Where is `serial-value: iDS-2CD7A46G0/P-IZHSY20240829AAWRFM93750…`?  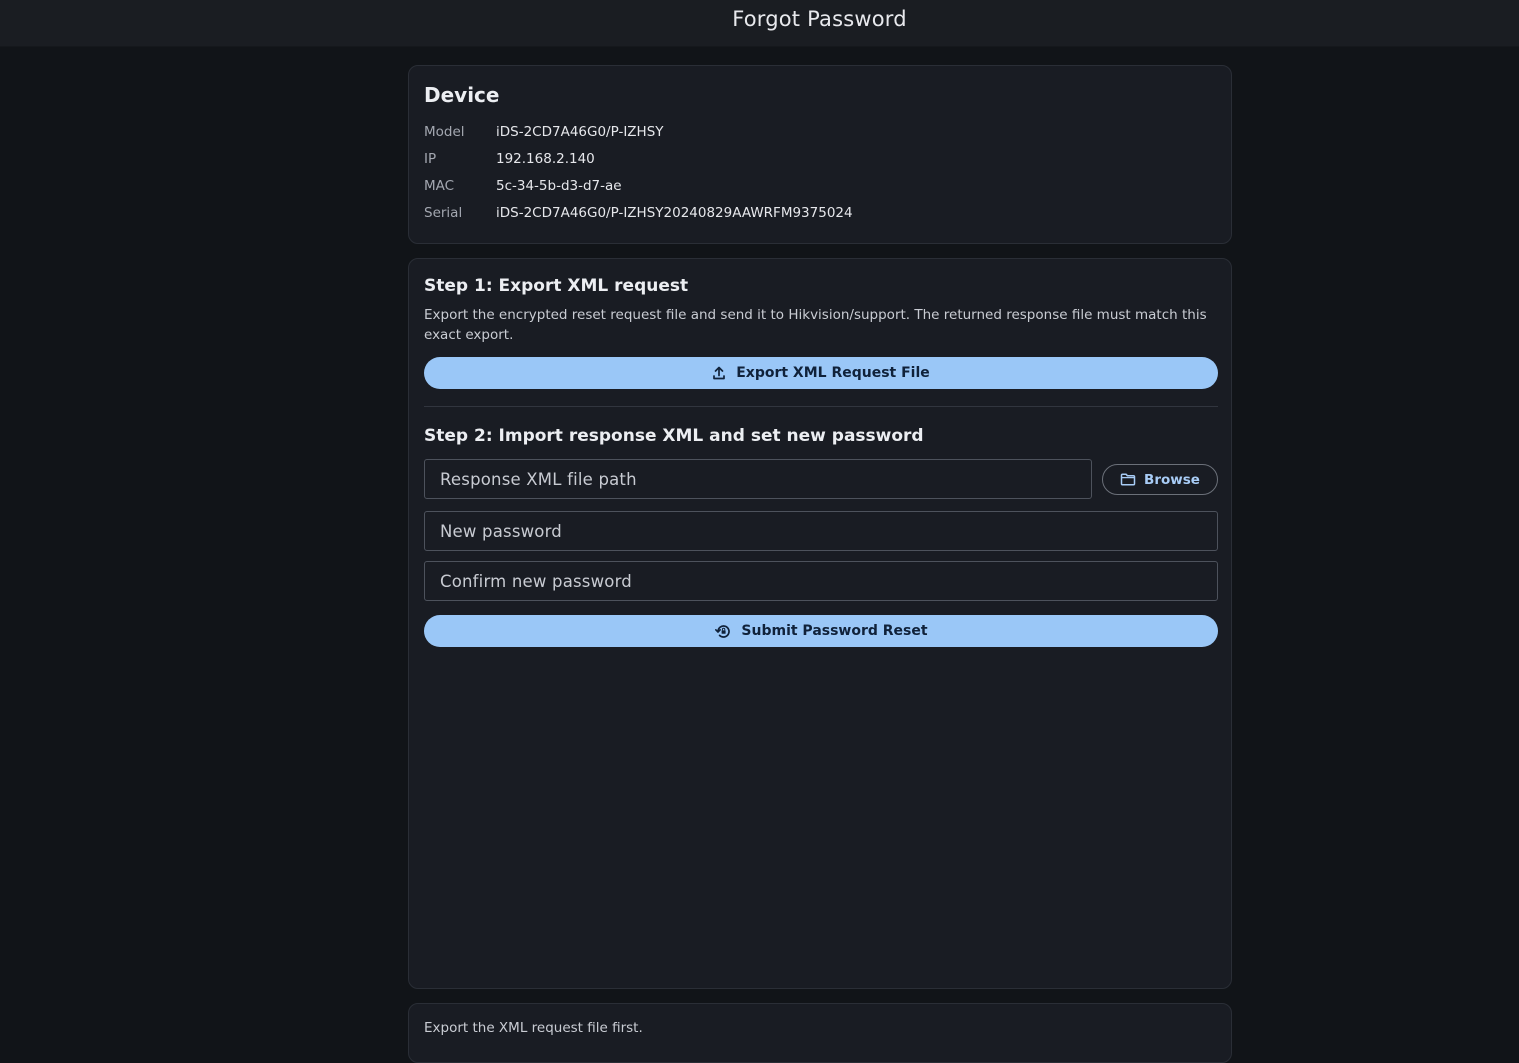
serial-value: iDS-2CD7A46G0/P-IZHSY20240829AAWRFM93750… is located at coordinates (674, 213).